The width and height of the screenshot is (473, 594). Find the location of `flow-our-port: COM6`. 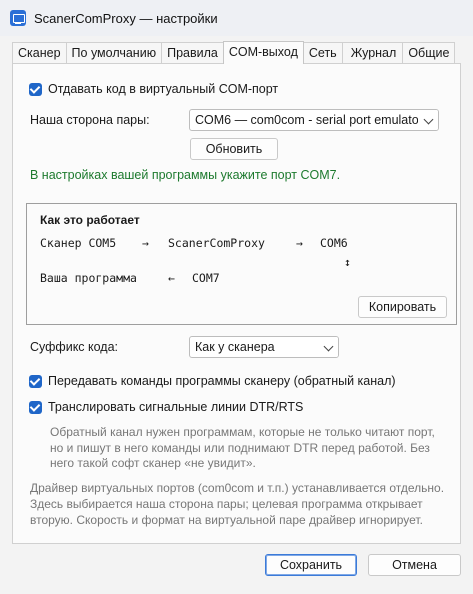

flow-our-port: COM6 is located at coordinates (334, 243).